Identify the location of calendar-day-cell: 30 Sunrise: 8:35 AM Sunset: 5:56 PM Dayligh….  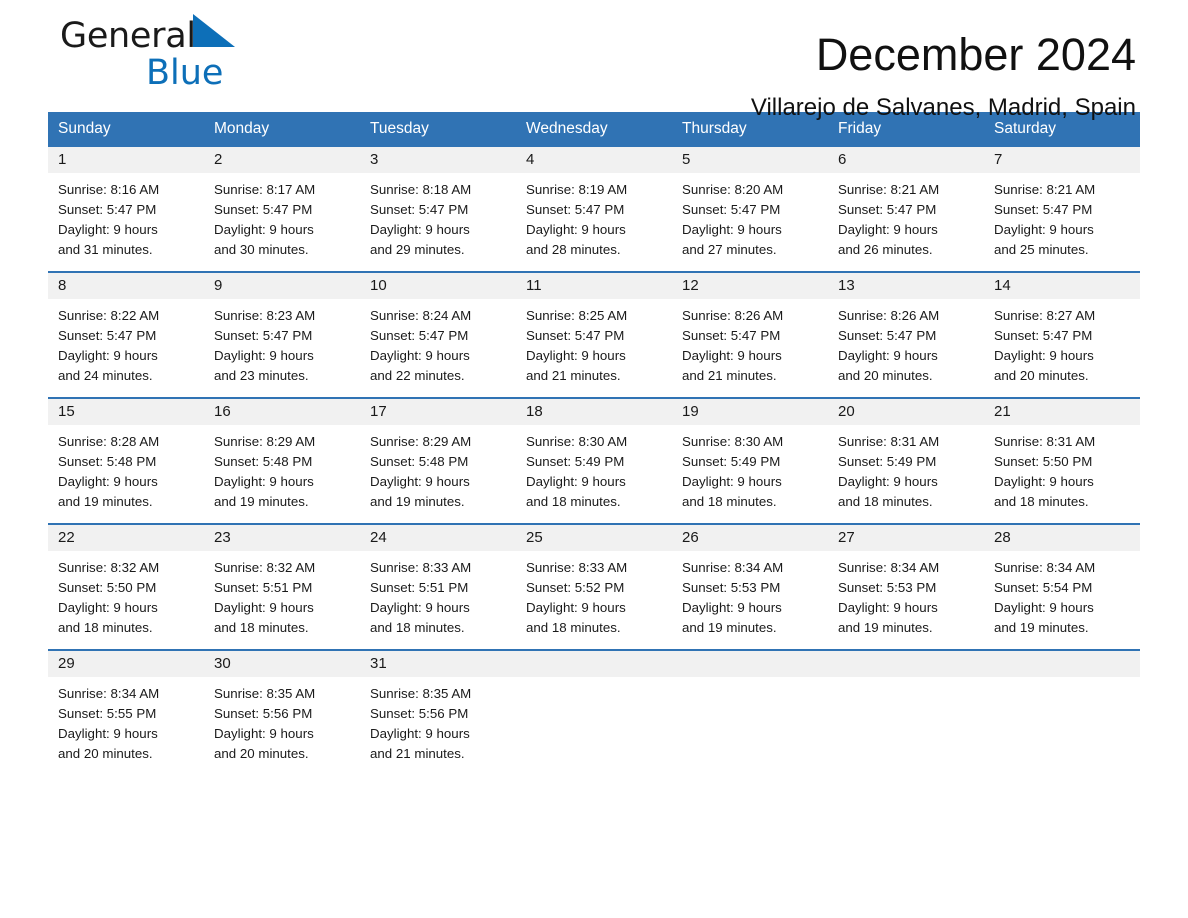
(282, 712).